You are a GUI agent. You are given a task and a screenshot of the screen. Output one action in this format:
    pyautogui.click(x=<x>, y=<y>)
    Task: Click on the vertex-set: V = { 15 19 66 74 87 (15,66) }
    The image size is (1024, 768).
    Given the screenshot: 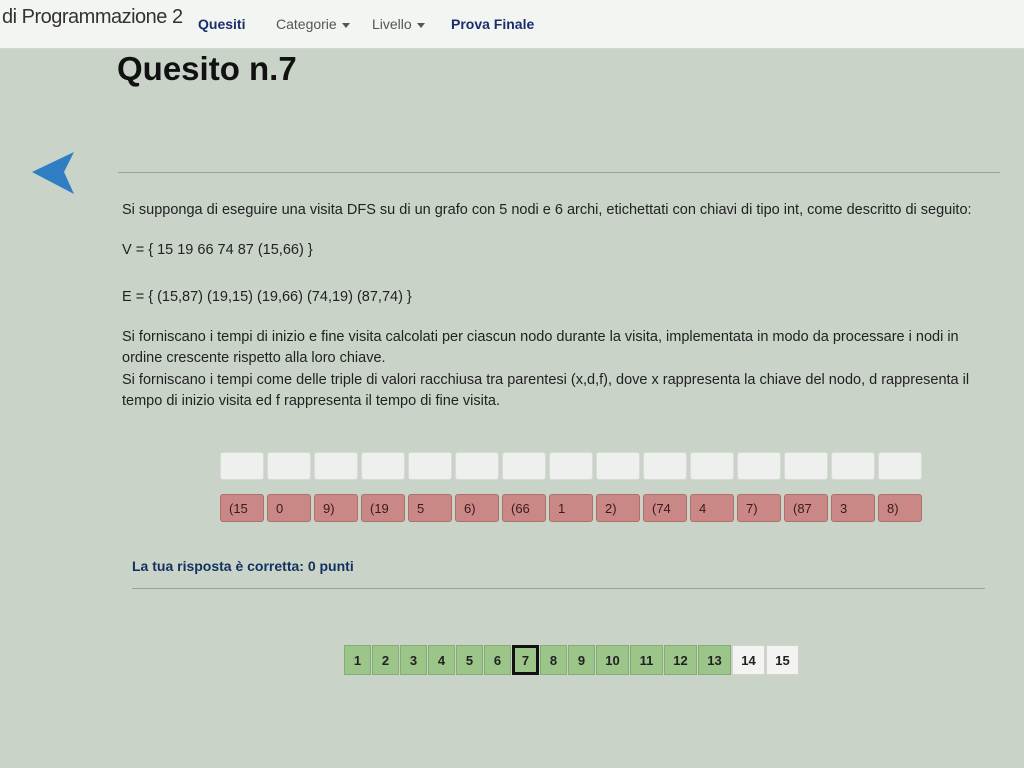 What is the action you would take?
    pyautogui.click(x=217, y=250)
    